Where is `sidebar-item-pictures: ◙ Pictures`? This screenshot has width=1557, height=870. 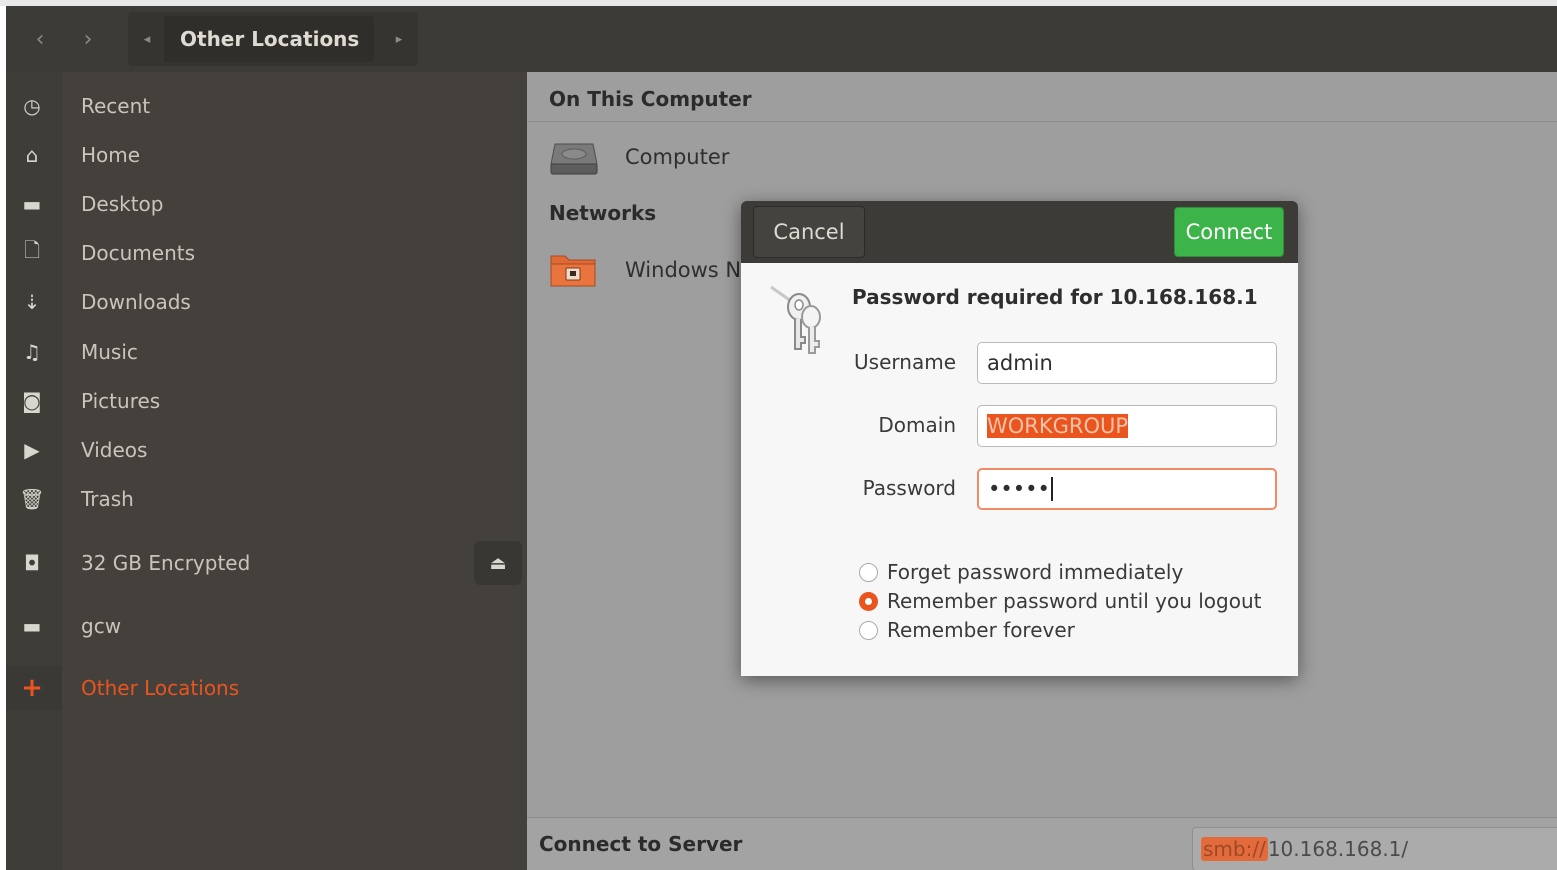
sidebar-item-pictures: ◙ Pictures is located at coordinates (266, 401).